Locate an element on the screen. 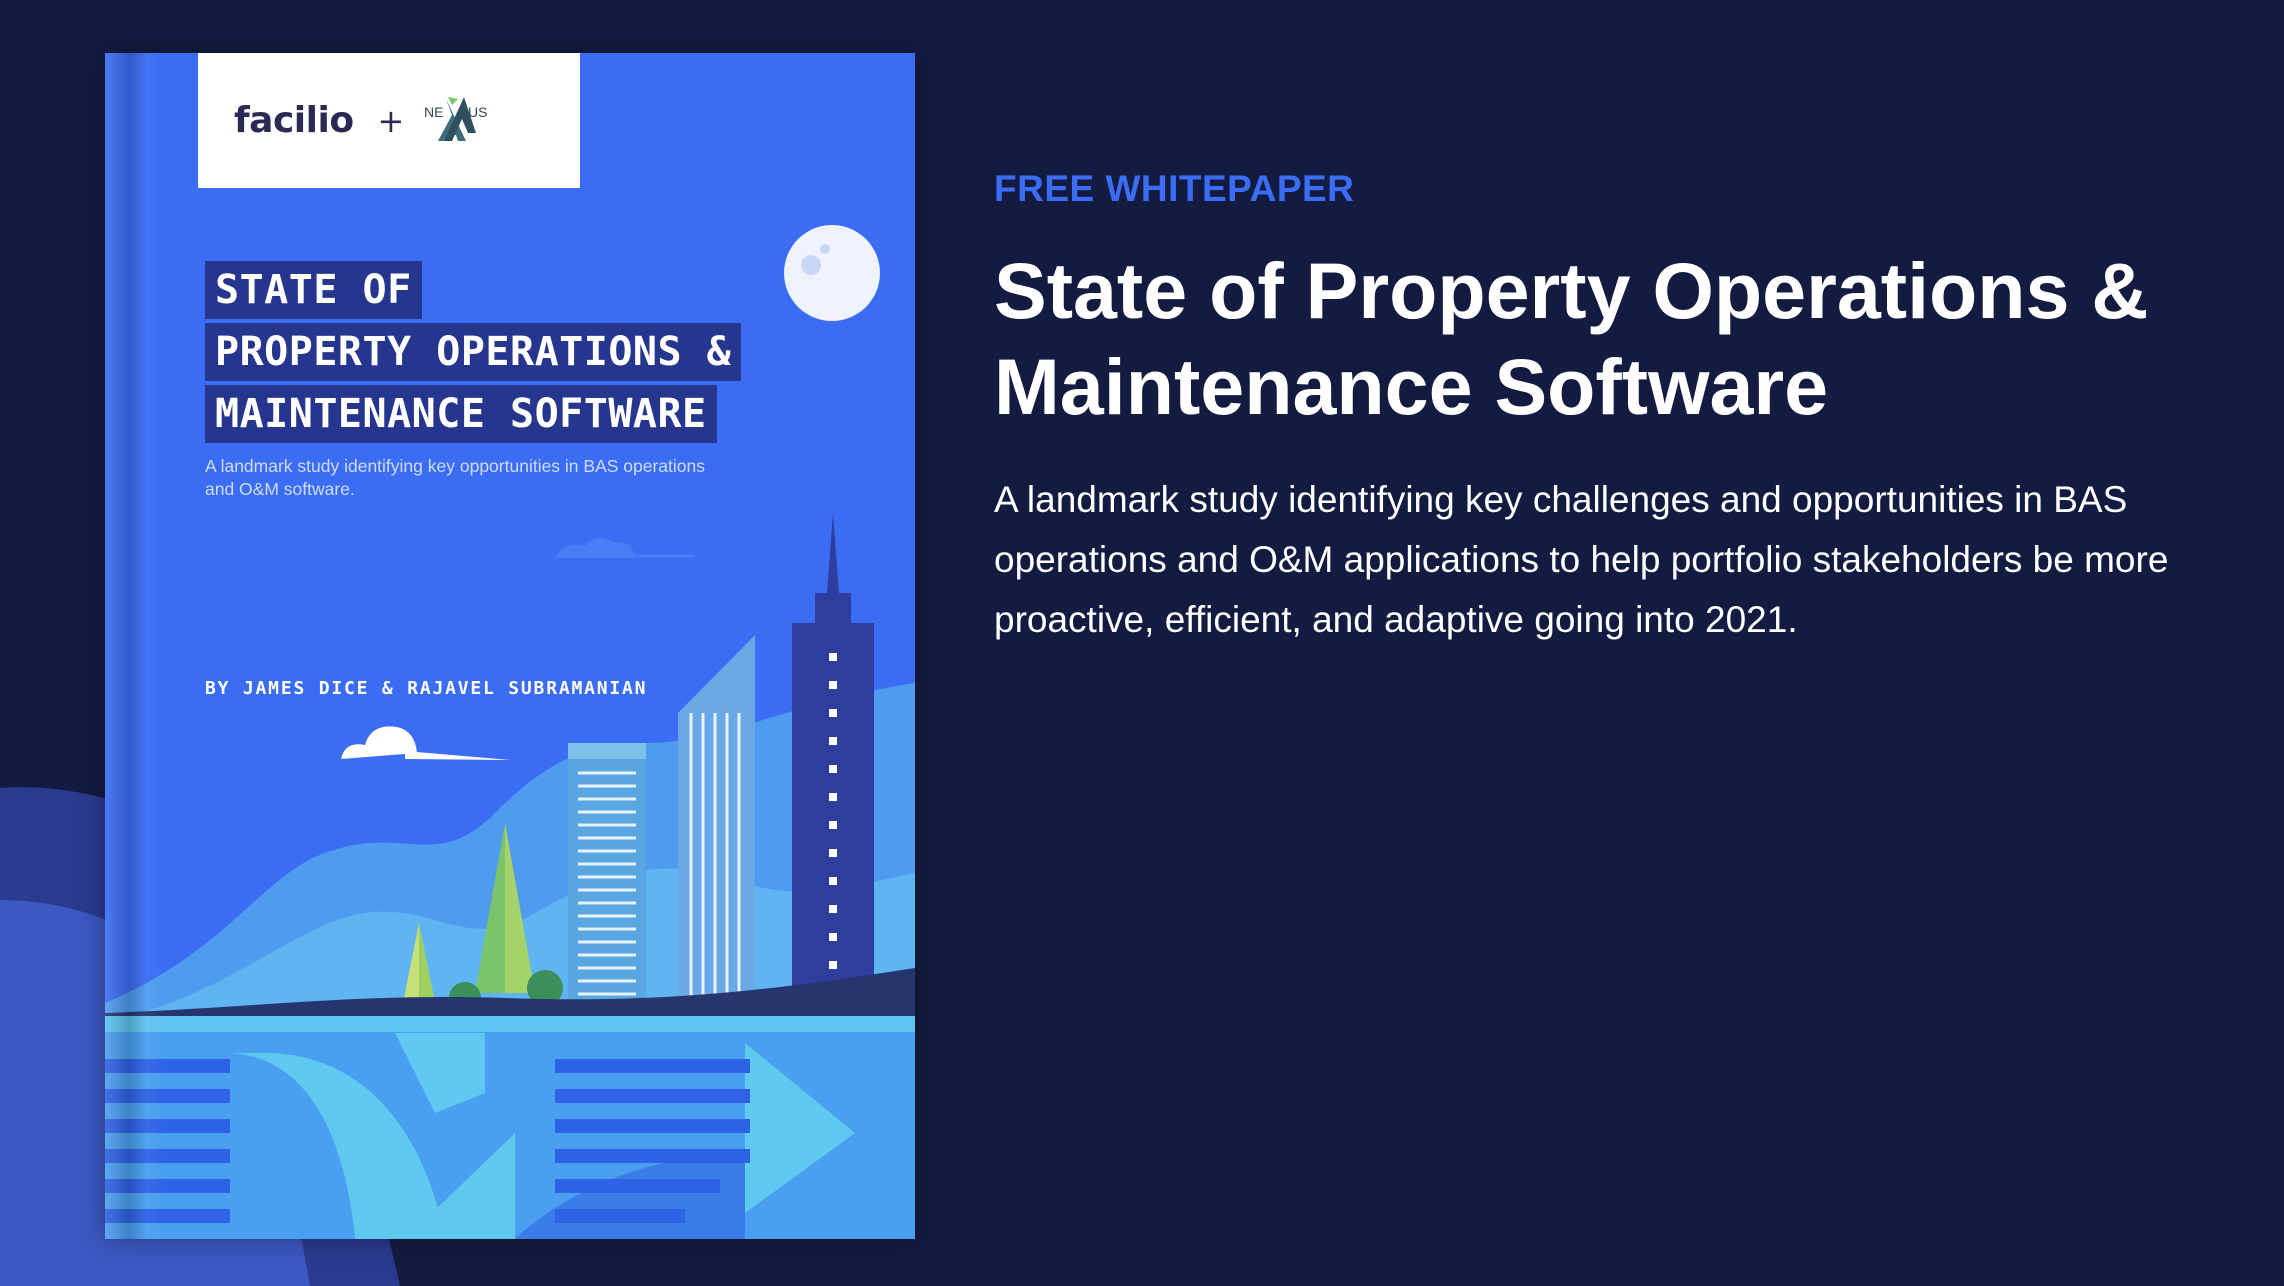  whitepaper-tag: FREE WHITEPAPER is located at coordinates (1174, 188).